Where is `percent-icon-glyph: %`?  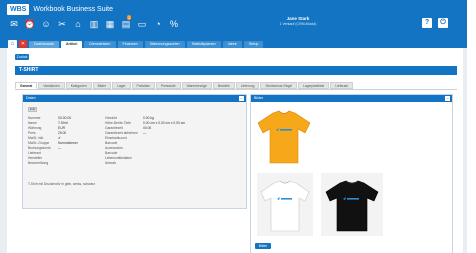
percent-icon-glyph: % is located at coordinates (173, 24).